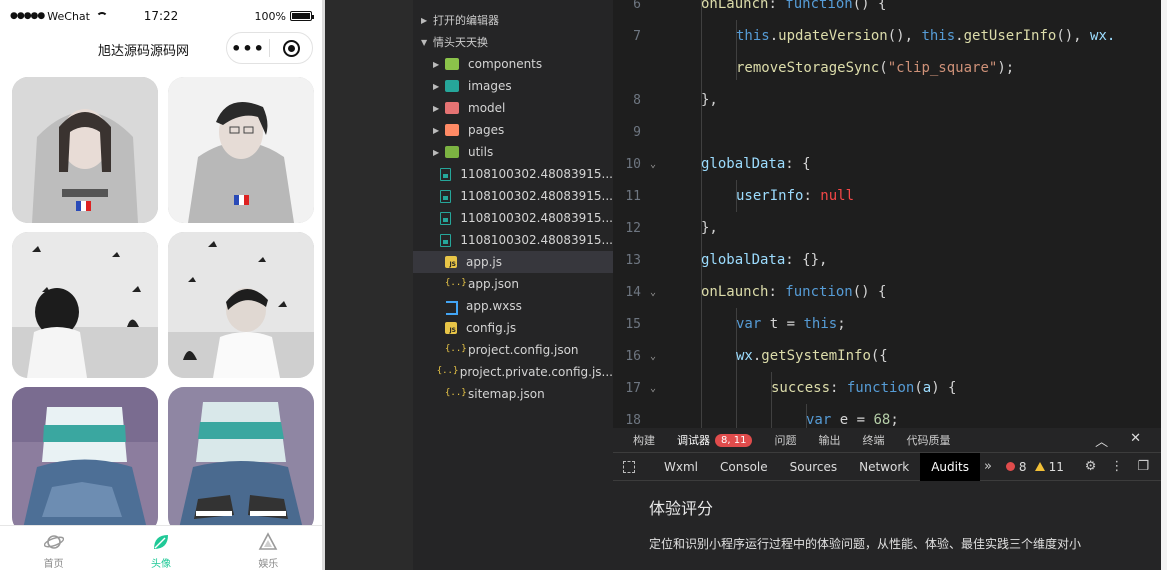 The width and height of the screenshot is (1167, 570). I want to click on code-text: var t = this;, so click(791, 324).